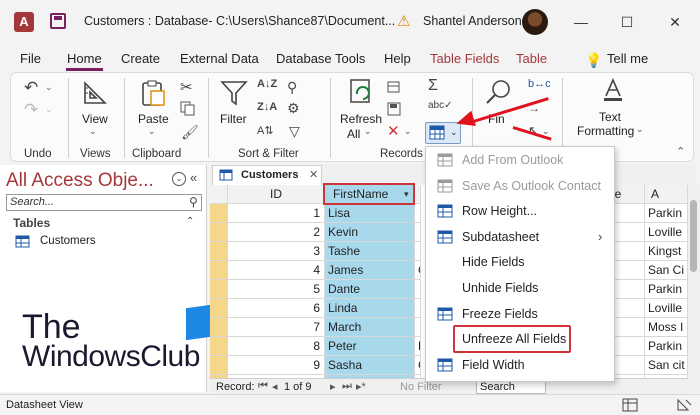 The image size is (700, 415). What do you see at coordinates (498, 92) in the screenshot?
I see `find-icon` at bounding box center [498, 92].